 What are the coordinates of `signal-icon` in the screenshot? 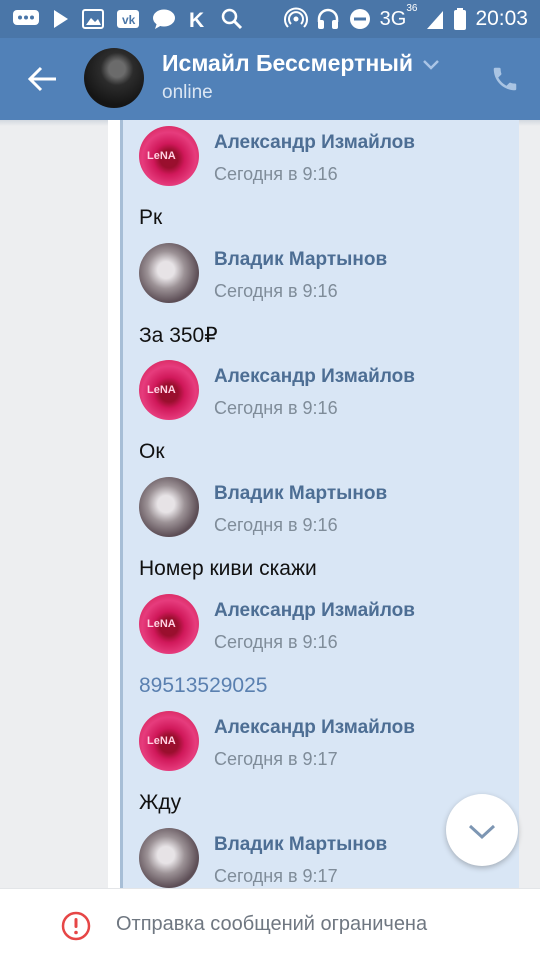 It's located at (435, 20).